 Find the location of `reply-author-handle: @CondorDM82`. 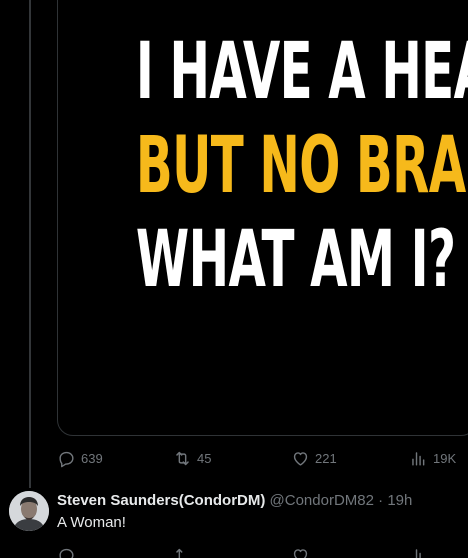

reply-author-handle: @CondorDM82 is located at coordinates (322, 500).